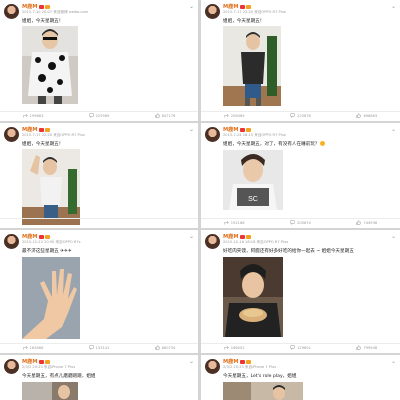 Image resolution: width=400 pixels, height=400 pixels. What do you see at coordinates (250, 367) in the screenshot?
I see `post-meta: 2/3/2 20:23 来自iPhone 7 Plus` at bounding box center [250, 367].